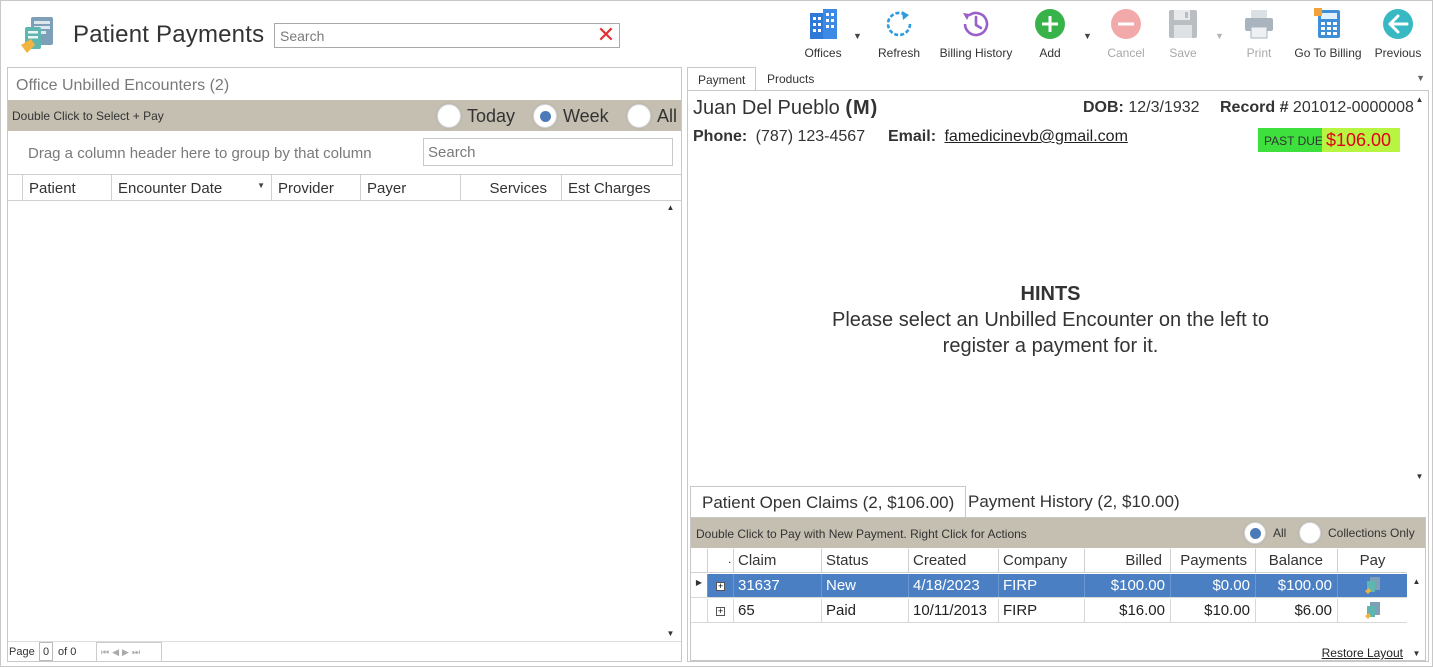 The height and width of the screenshot is (667, 1433). Describe the element at coordinates (430, 36) in the screenshot. I see `global-search-input` at that location.